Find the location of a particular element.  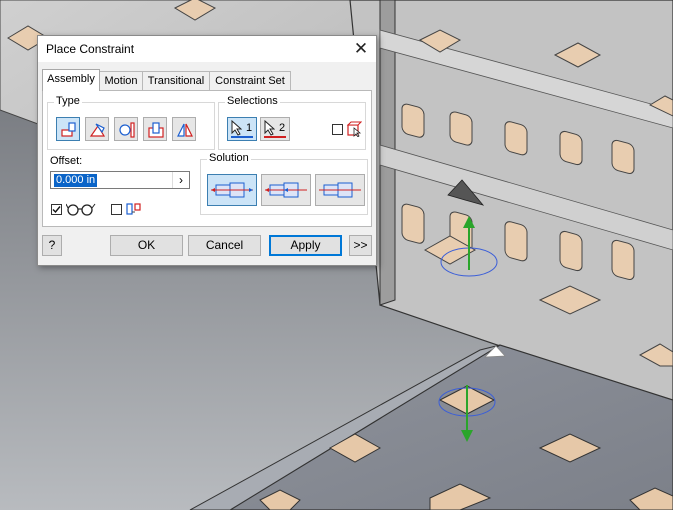

tangent-icon is located at coordinates (127, 130).